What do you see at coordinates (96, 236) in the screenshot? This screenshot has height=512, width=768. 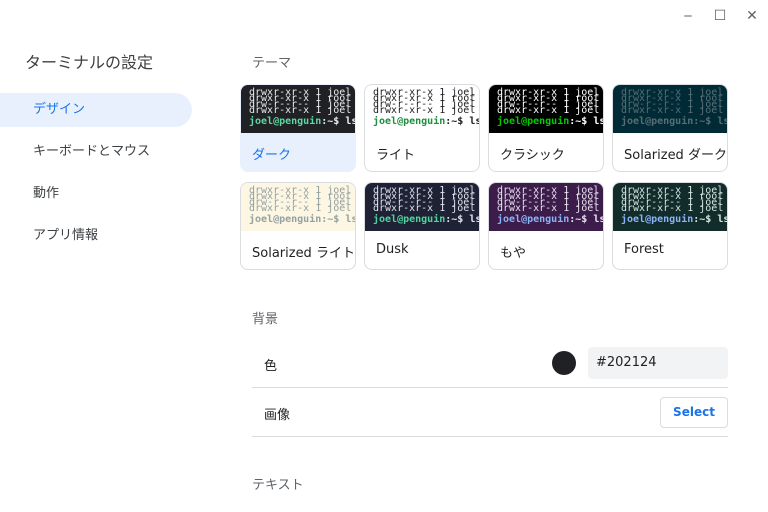 I see `sidebar-item-about: アプリ情報` at bounding box center [96, 236].